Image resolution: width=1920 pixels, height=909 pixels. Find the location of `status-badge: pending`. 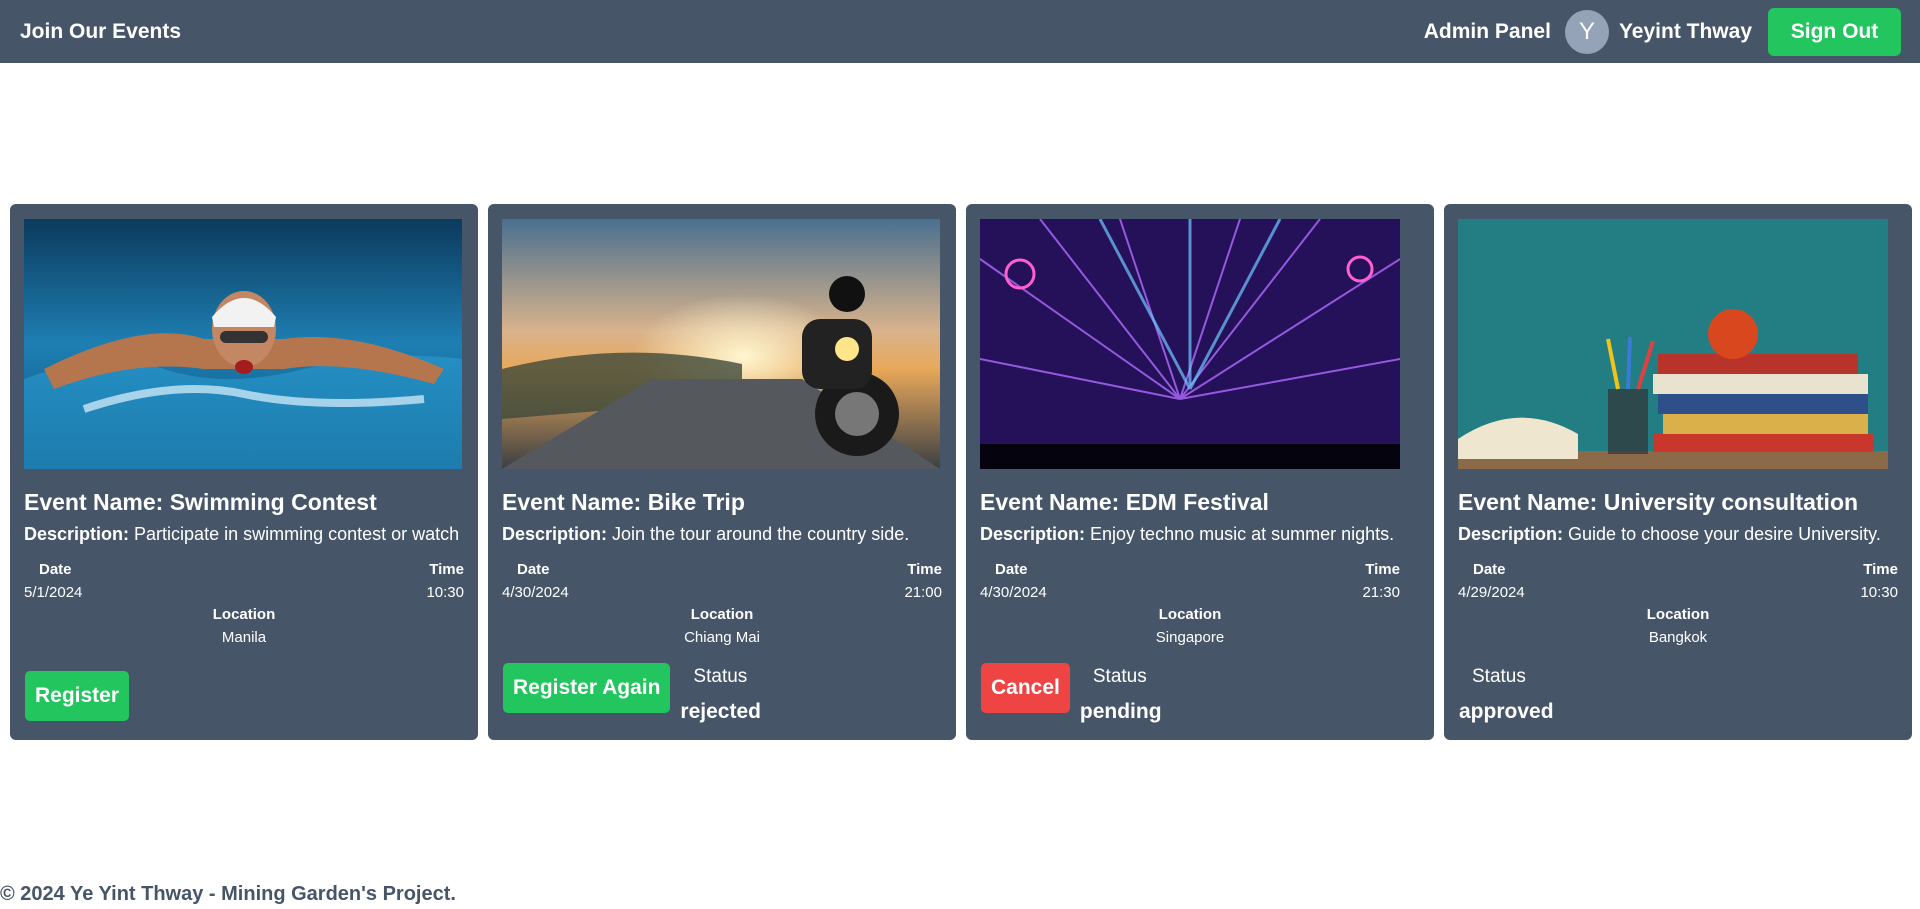

status-badge: pending is located at coordinates (1120, 711).